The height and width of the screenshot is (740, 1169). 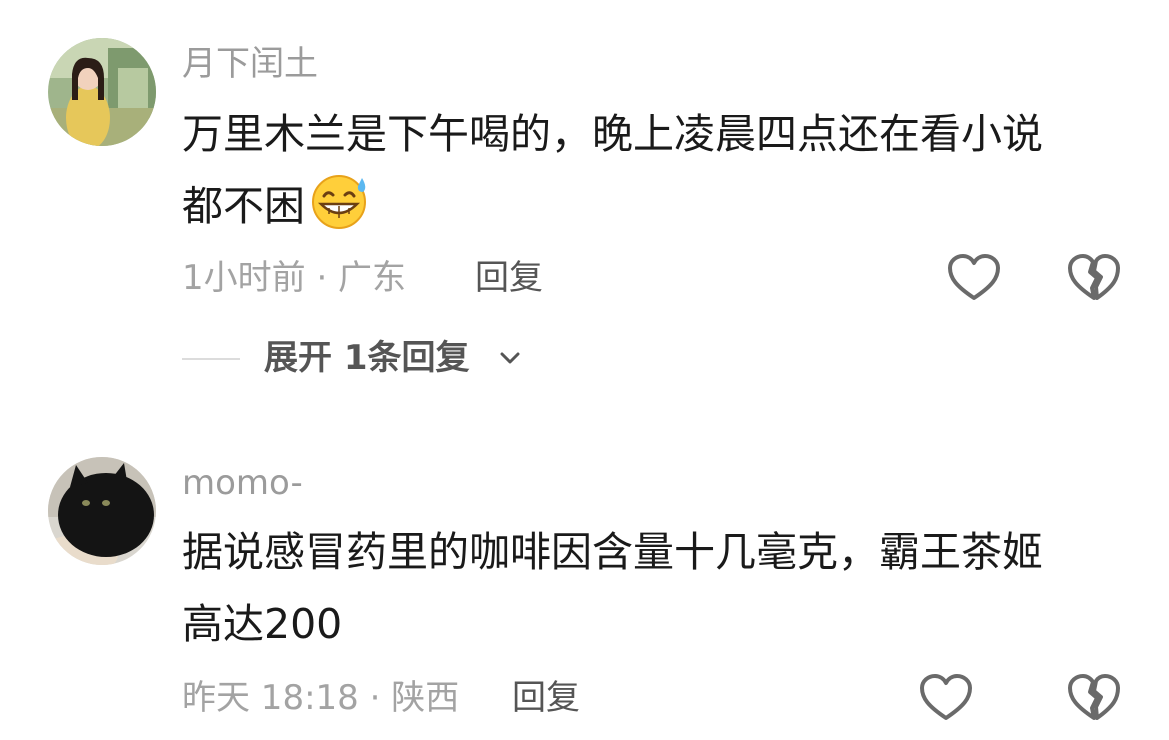 I want to click on expand-replies-label: 展开 1条回复, so click(x=367, y=358).